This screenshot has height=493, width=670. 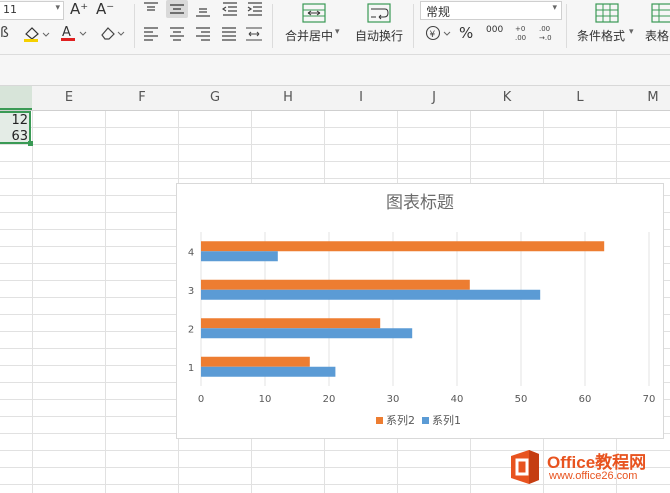 What do you see at coordinates (393, 399) in the screenshot?
I see `x-tick-label: 30` at bounding box center [393, 399].